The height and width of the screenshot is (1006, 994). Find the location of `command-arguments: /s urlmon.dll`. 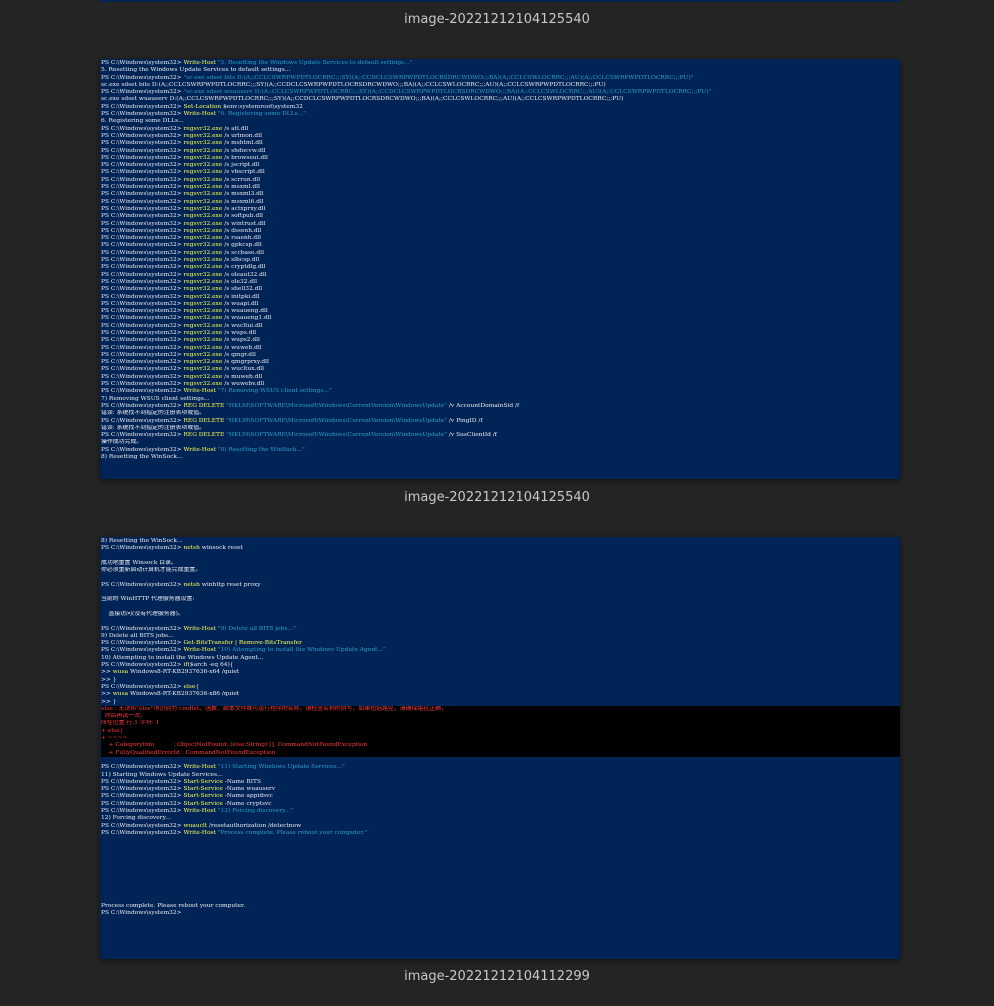

command-arguments: /s urlmon.dll is located at coordinates (242, 135).